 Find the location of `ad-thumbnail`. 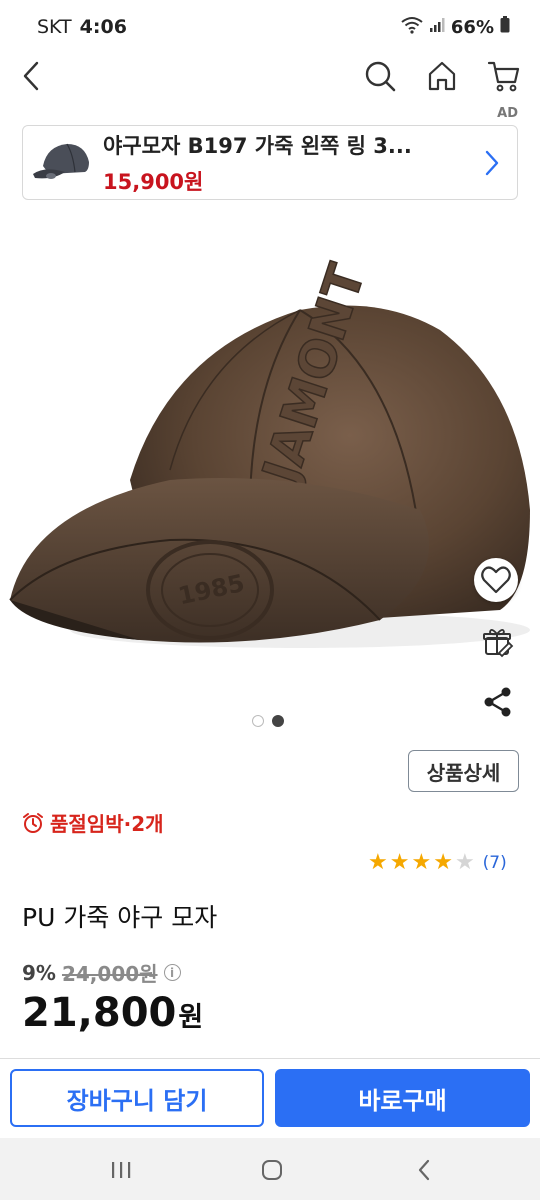

ad-thumbnail is located at coordinates (63, 163).